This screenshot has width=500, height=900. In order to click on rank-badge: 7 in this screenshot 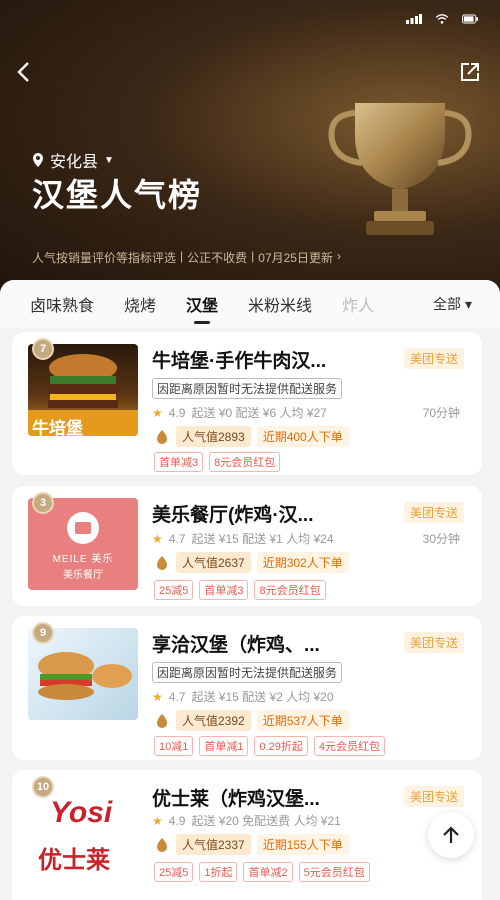, I will do `click(43, 349)`.